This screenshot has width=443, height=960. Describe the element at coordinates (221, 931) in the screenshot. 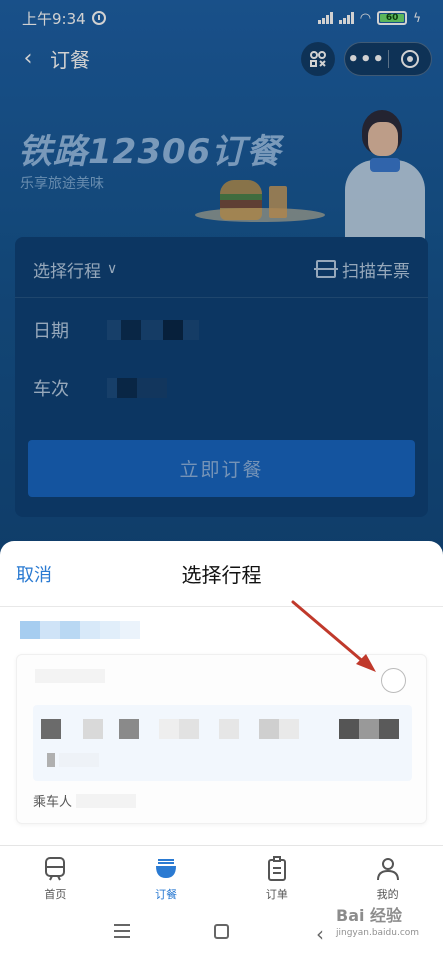

I see `home-icon` at that location.